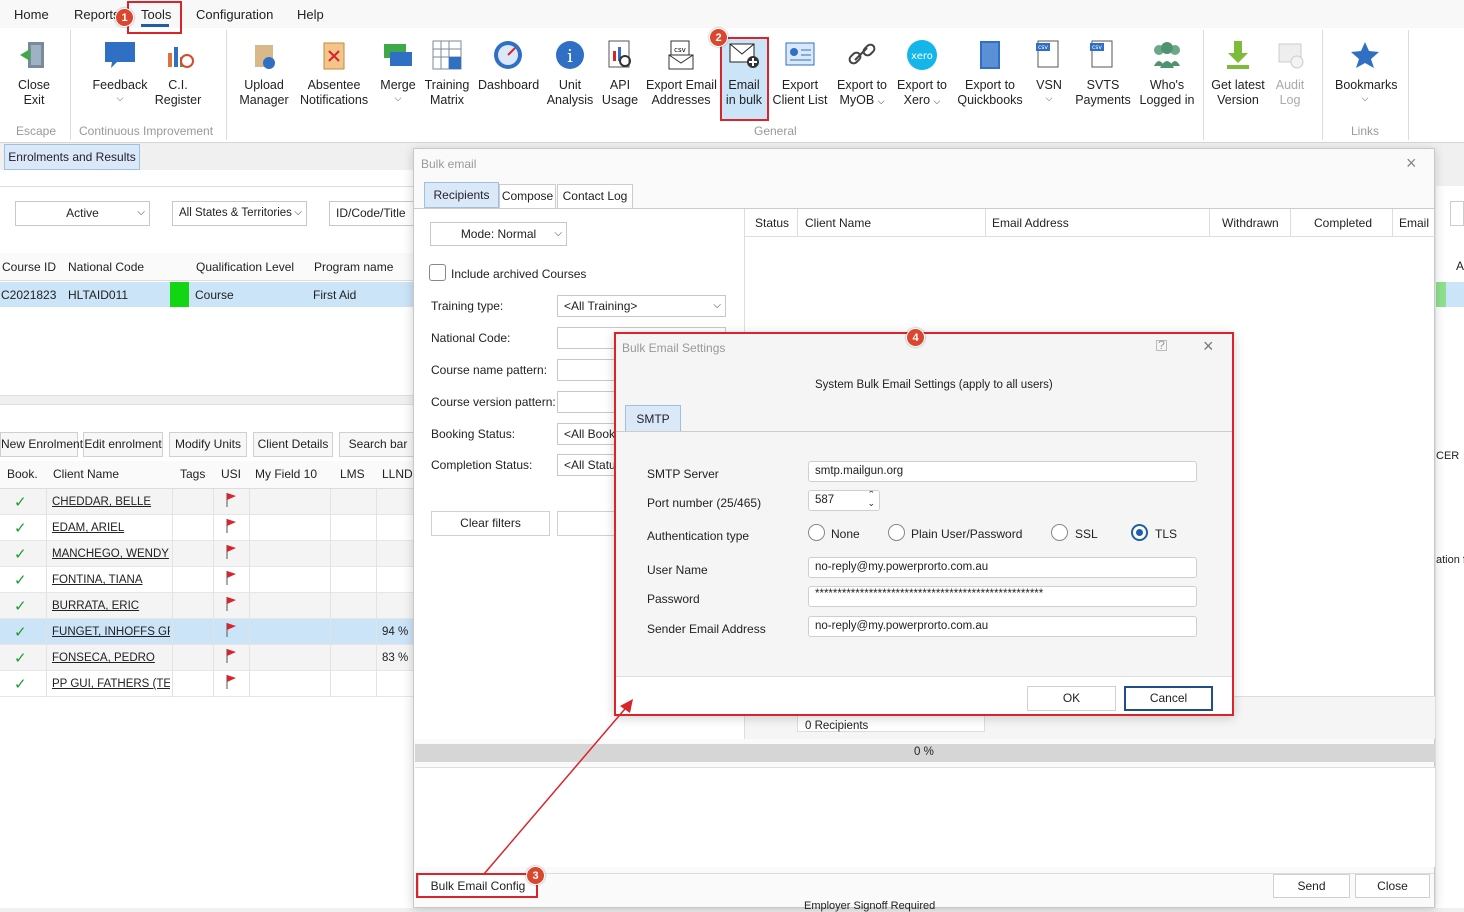  I want to click on client-name-link: FONTINA, TIANA, so click(111, 580).